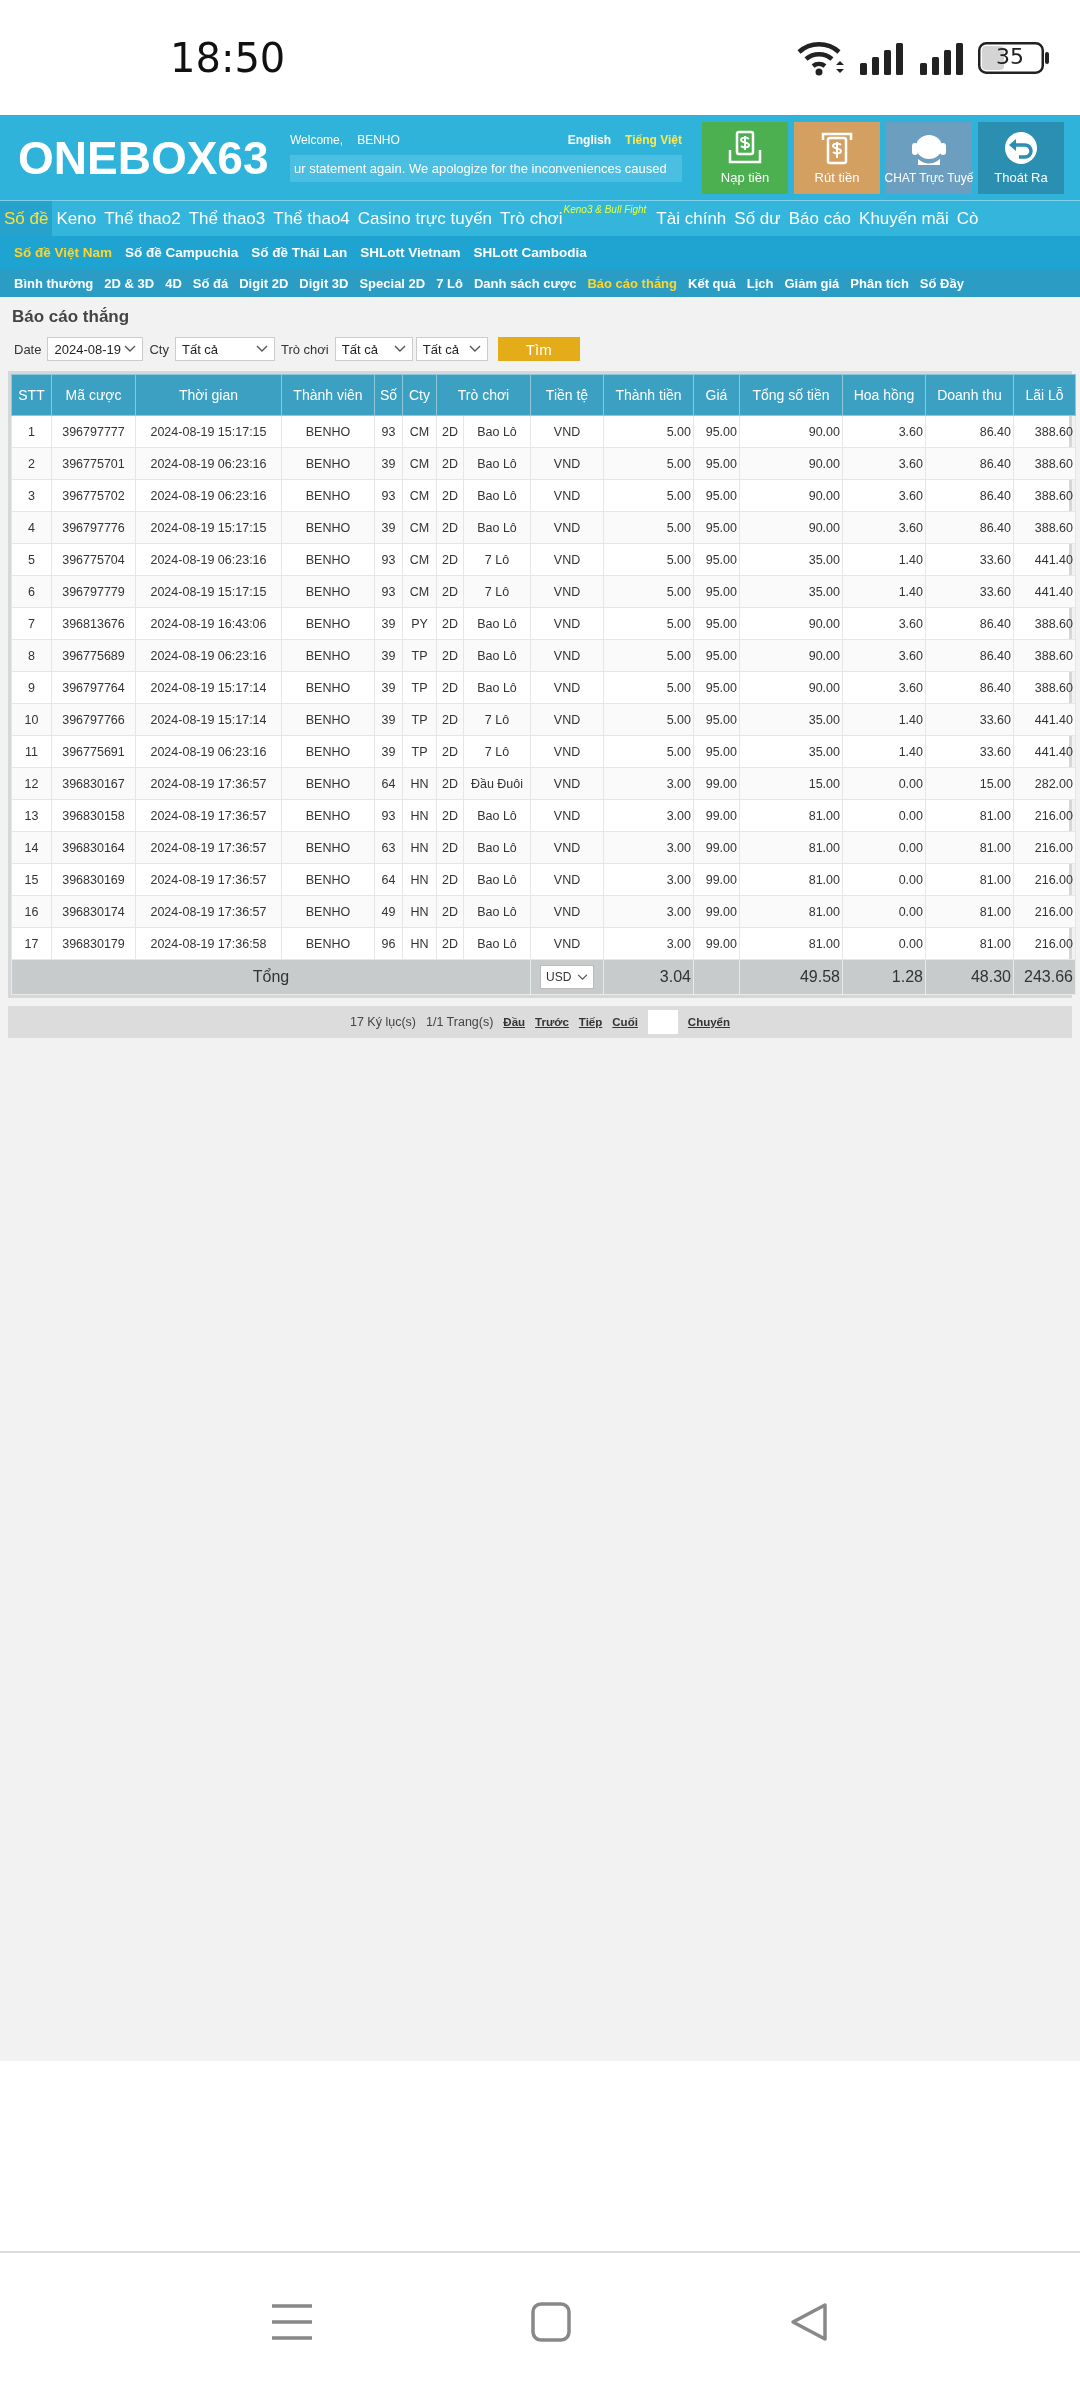 The width and height of the screenshot is (1080, 2400). What do you see at coordinates (474, 349) in the screenshot?
I see `chevron-icon` at bounding box center [474, 349].